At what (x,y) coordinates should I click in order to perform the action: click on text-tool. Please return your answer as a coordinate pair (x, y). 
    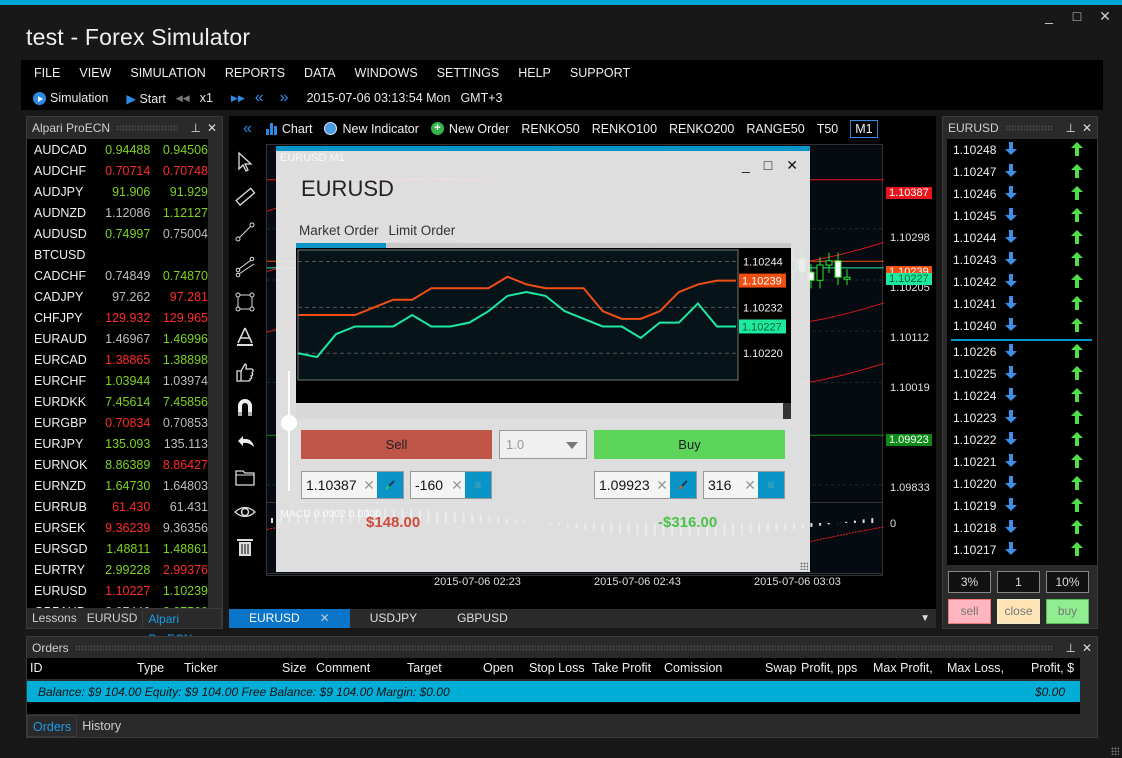
    Looking at the image, I should click on (245, 336).